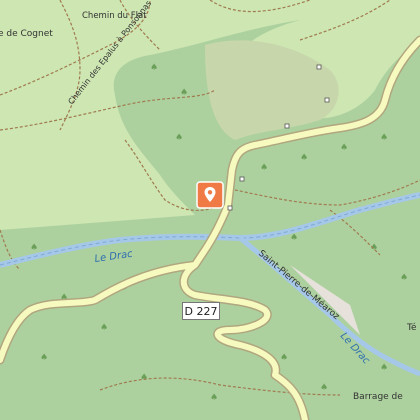 This screenshot has width=420, height=420. I want to click on label-cognet: e de Cognet, so click(26, 34).